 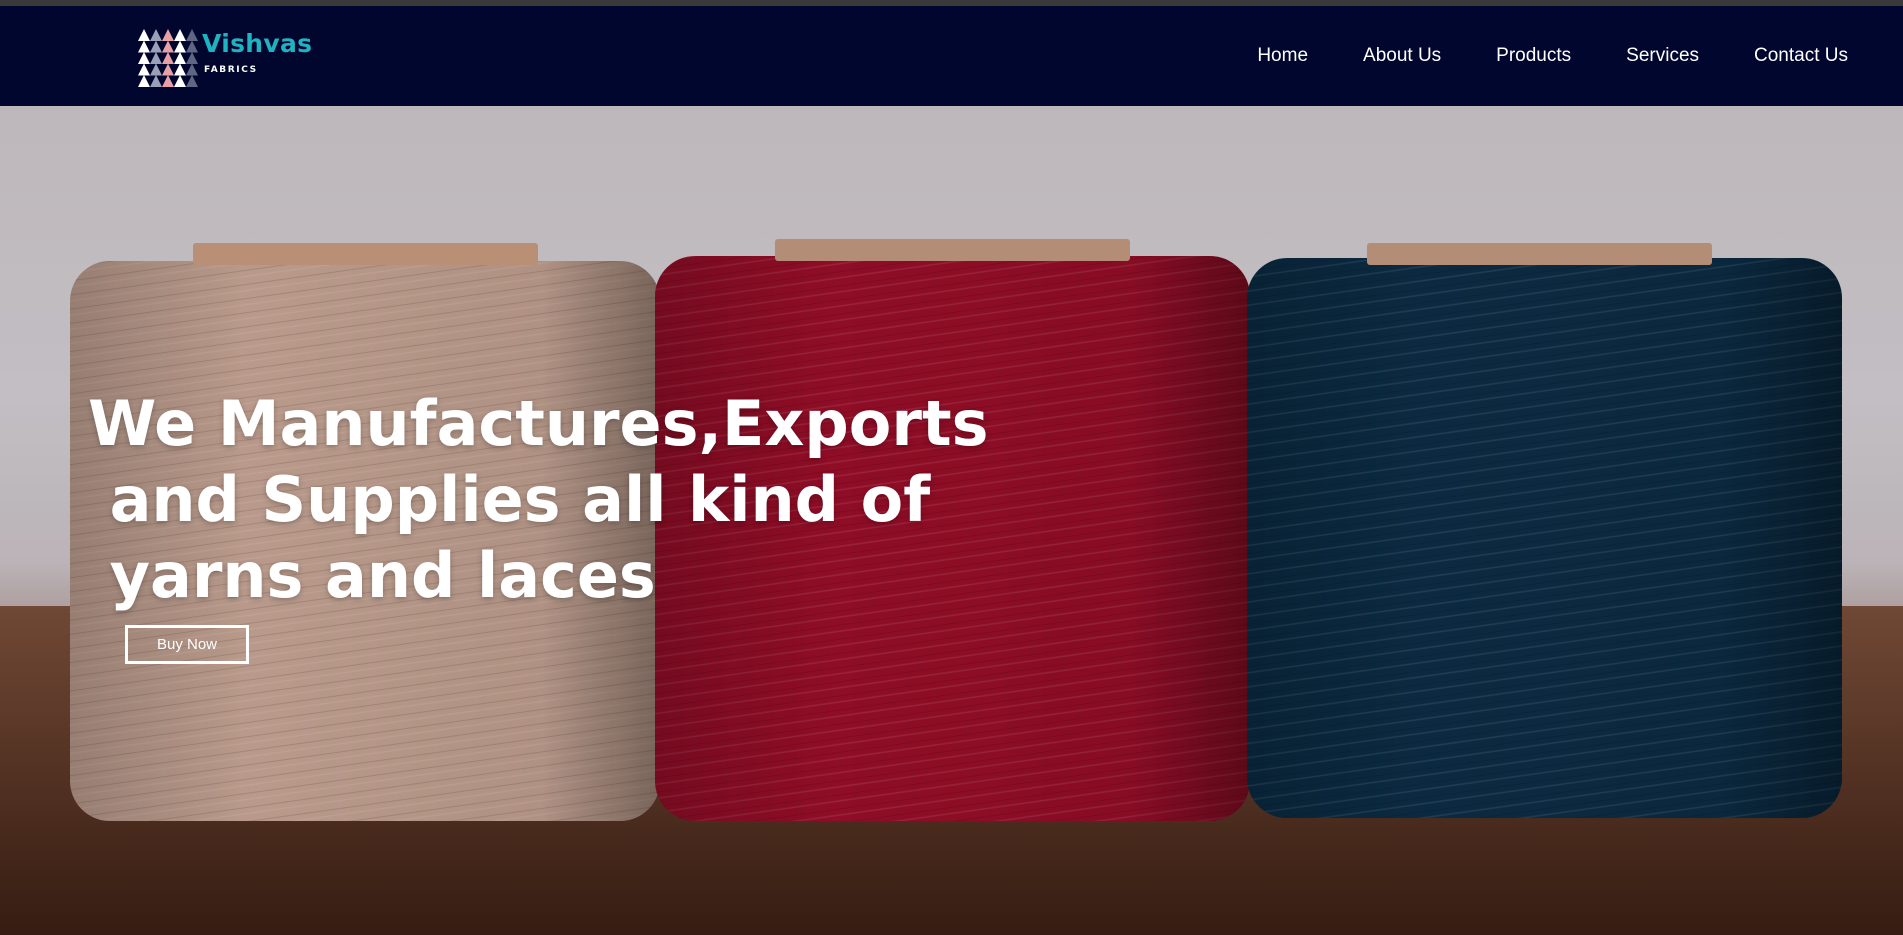 I want to click on nav-about-us: About Us, so click(x=1402, y=56).